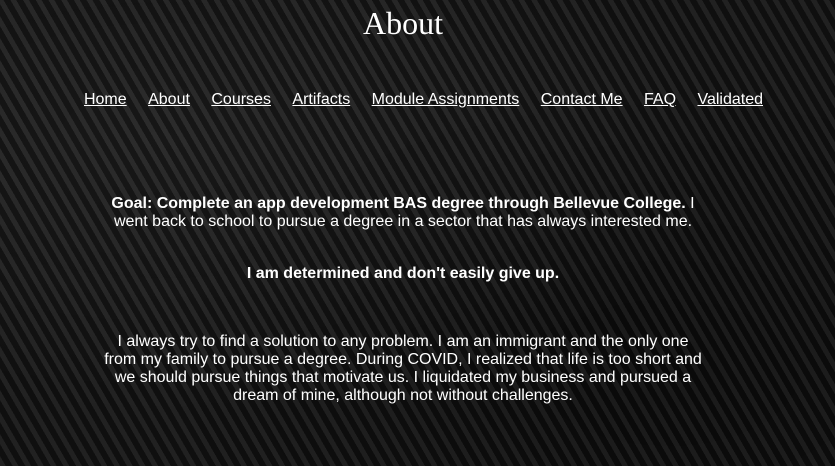  What do you see at coordinates (241, 99) in the screenshot?
I see `nav-link-courses: Courses` at bounding box center [241, 99].